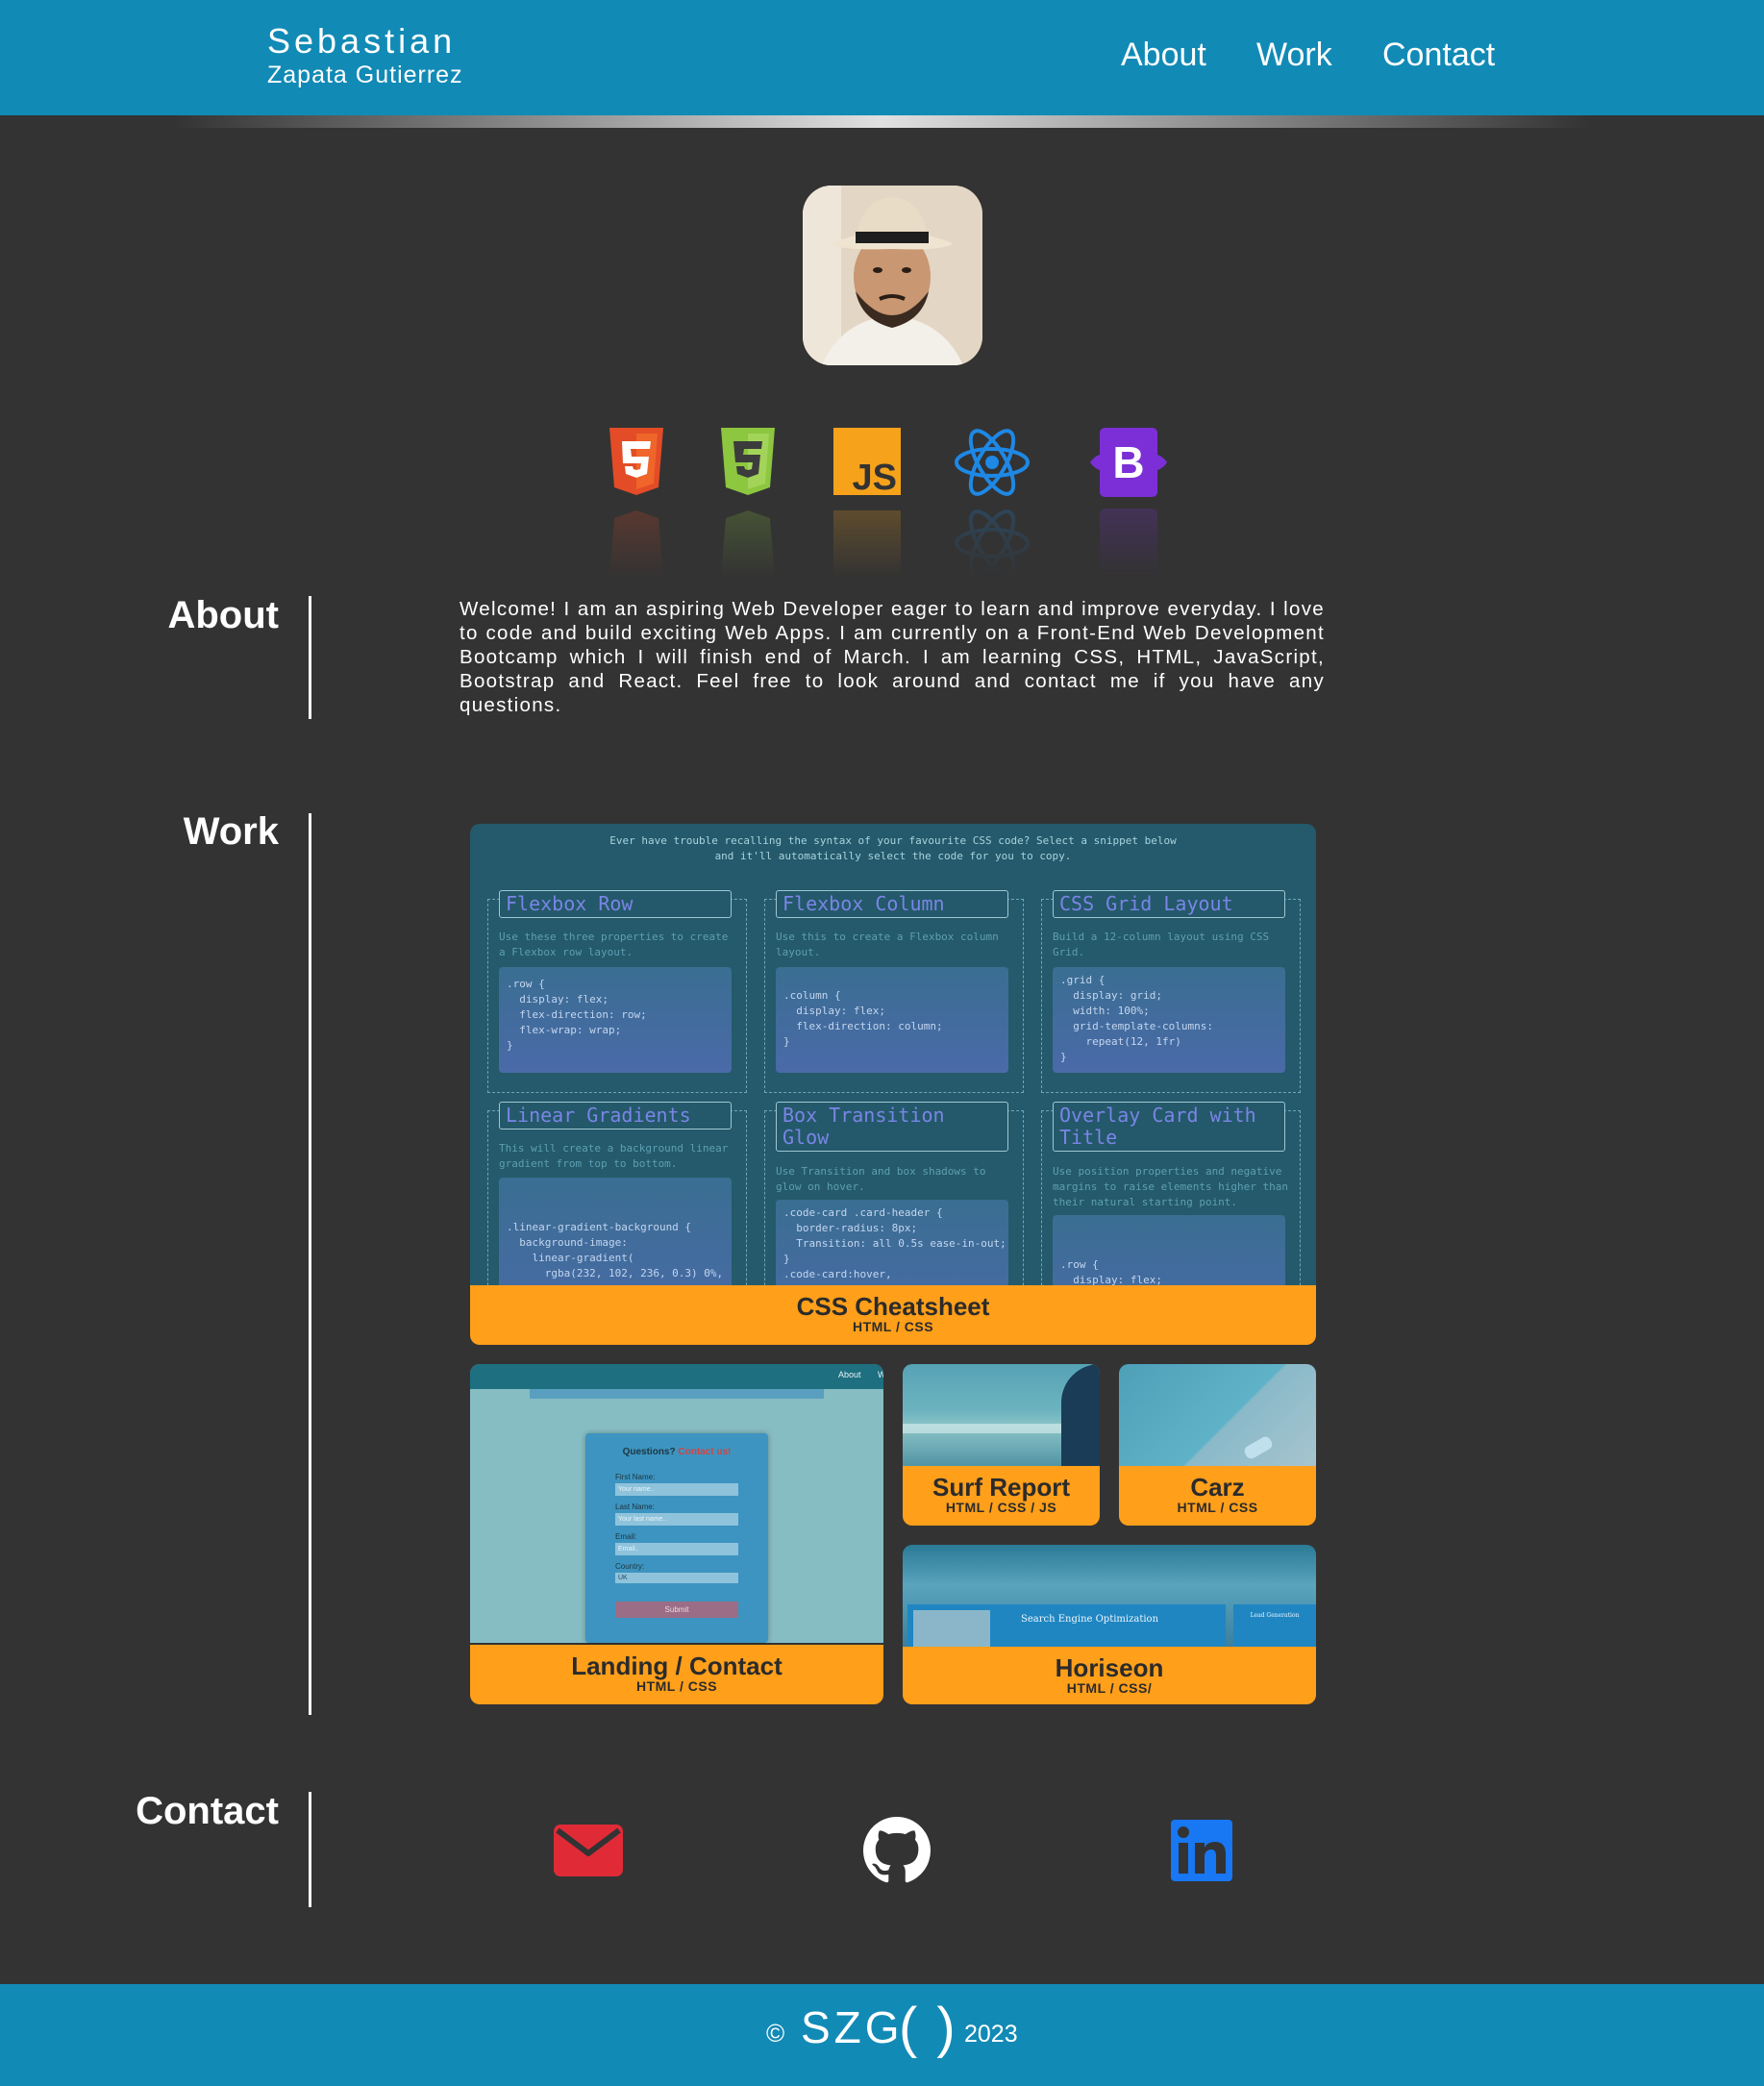 Image resolution: width=1764 pixels, height=2086 pixels. I want to click on project-card-label: Horiseon HTML / CSS/, so click(1109, 1675).